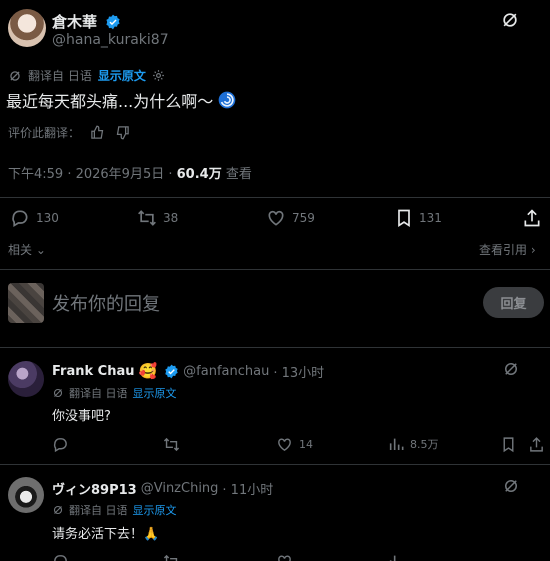 The height and width of the screenshot is (561, 550). What do you see at coordinates (110, 40) in the screenshot?
I see `author-handle: @hana_kuraki87` at bounding box center [110, 40].